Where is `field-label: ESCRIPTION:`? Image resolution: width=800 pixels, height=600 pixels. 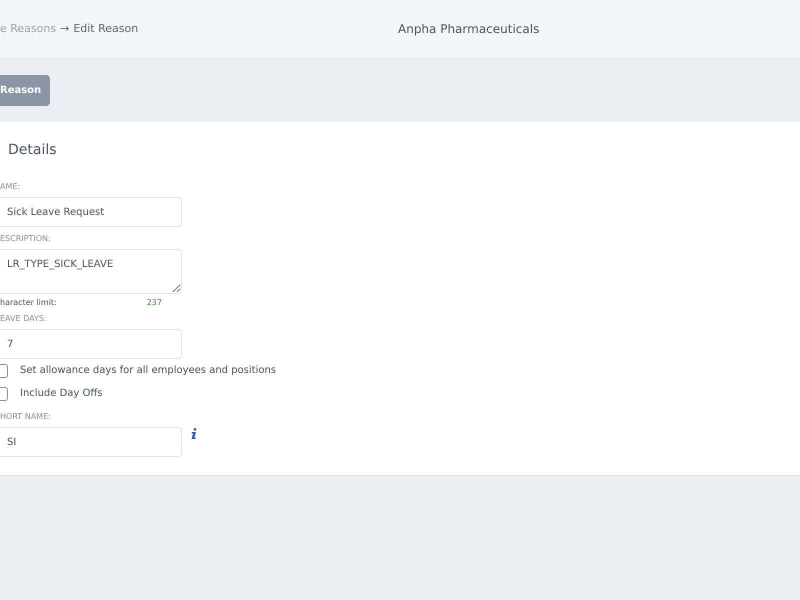
field-label: ESCRIPTION: is located at coordinates (26, 239).